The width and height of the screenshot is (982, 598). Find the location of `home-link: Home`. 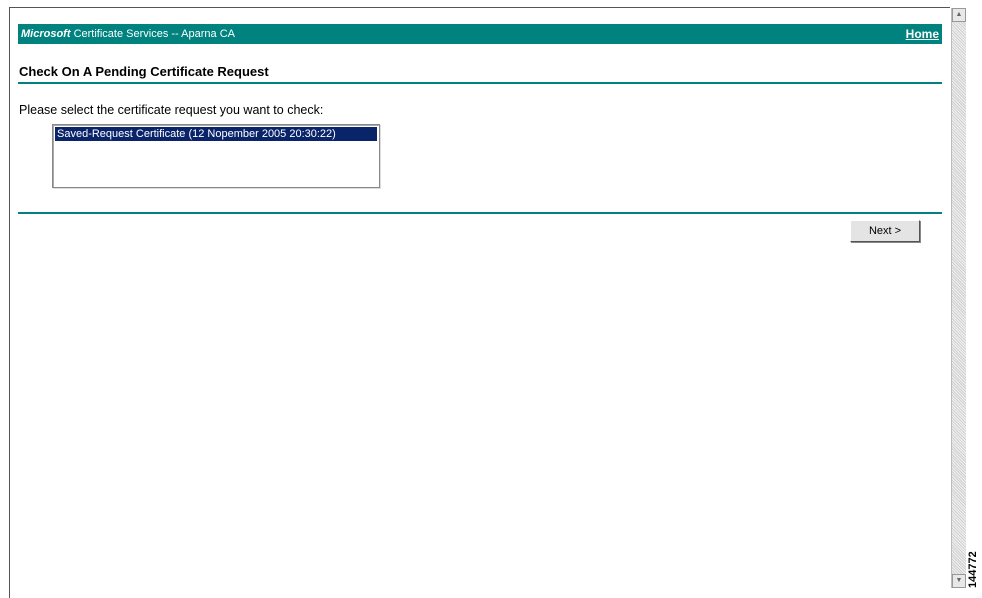

home-link: Home is located at coordinates (922, 34).